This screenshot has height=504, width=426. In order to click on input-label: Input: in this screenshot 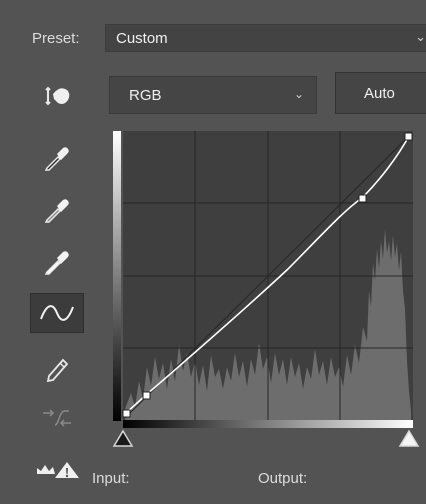, I will do `click(111, 478)`.